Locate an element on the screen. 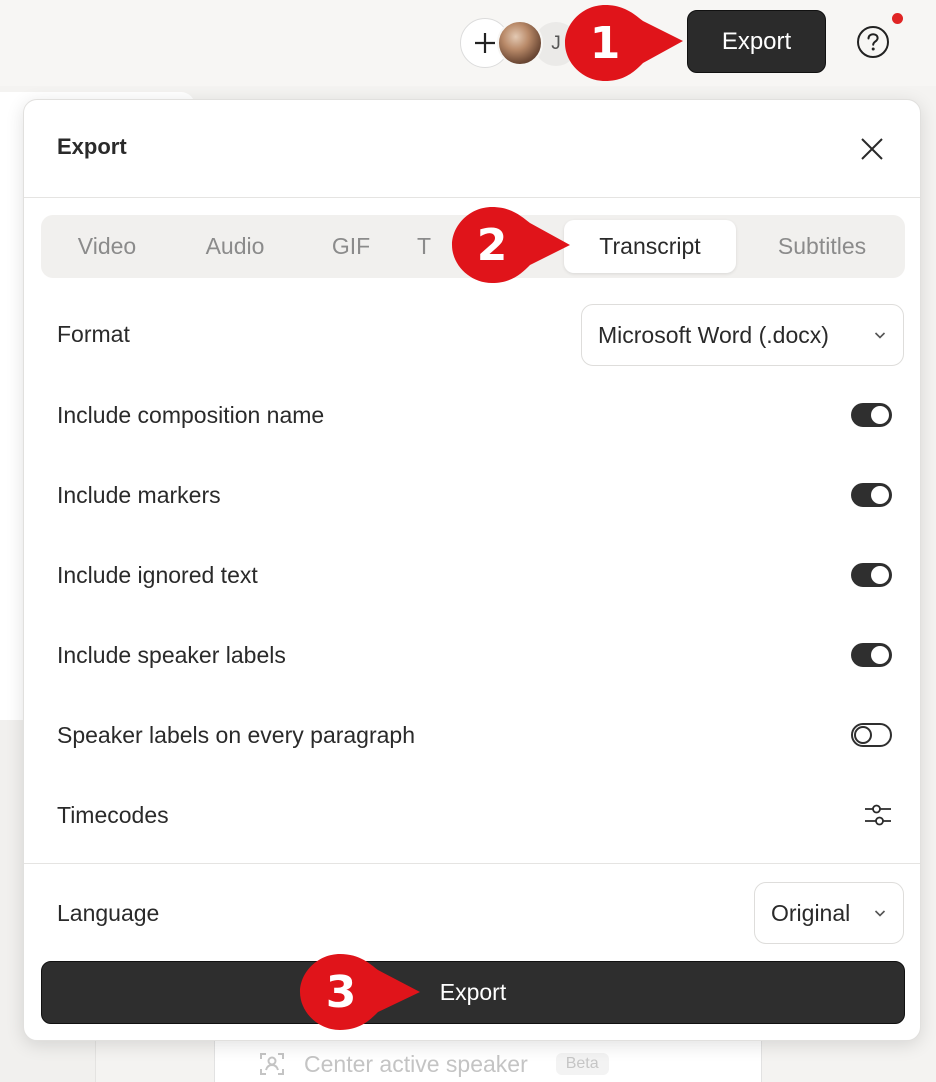 The height and width of the screenshot is (1082, 936). speaker-labels-every-paragraph-toggle is located at coordinates (871, 735).